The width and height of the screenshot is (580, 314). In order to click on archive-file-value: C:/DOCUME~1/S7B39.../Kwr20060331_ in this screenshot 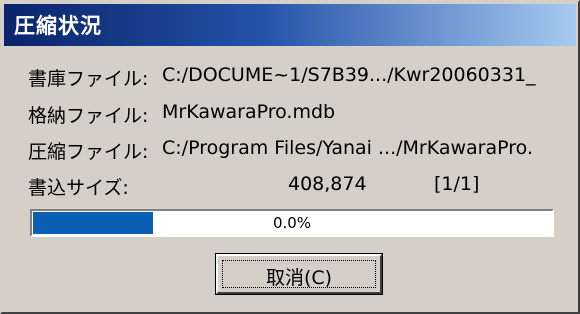, I will do `click(349, 75)`.